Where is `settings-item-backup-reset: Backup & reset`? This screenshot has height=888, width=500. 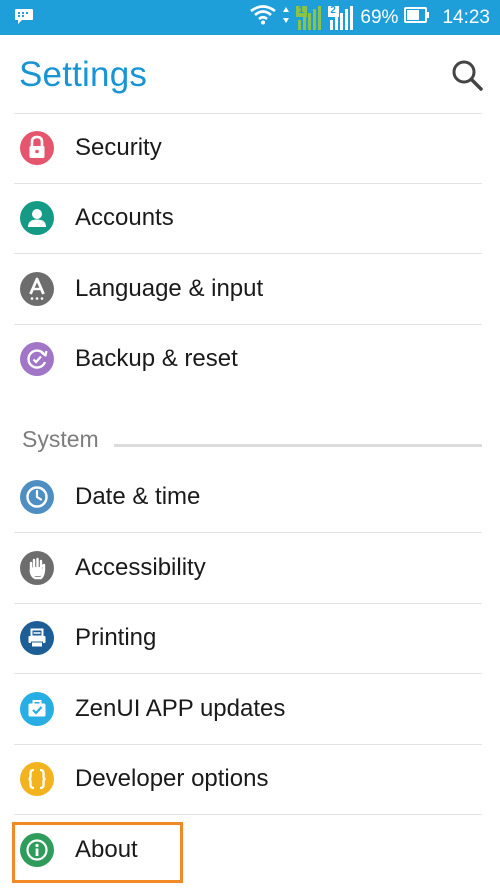
settings-item-backup-reset: Backup & reset is located at coordinates (250, 360).